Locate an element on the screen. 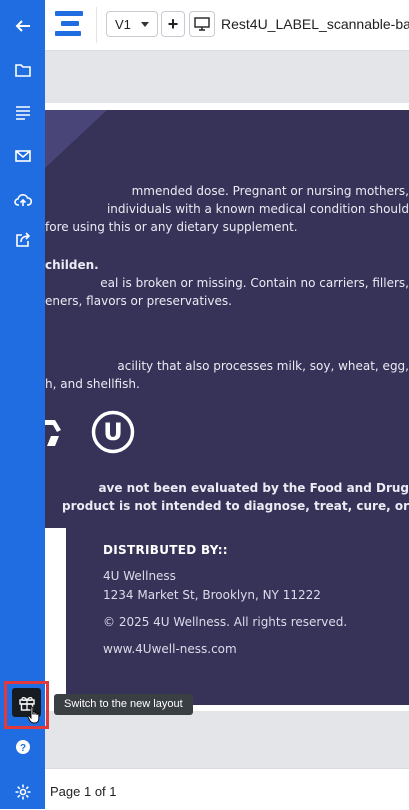  preview-button is located at coordinates (202, 24).